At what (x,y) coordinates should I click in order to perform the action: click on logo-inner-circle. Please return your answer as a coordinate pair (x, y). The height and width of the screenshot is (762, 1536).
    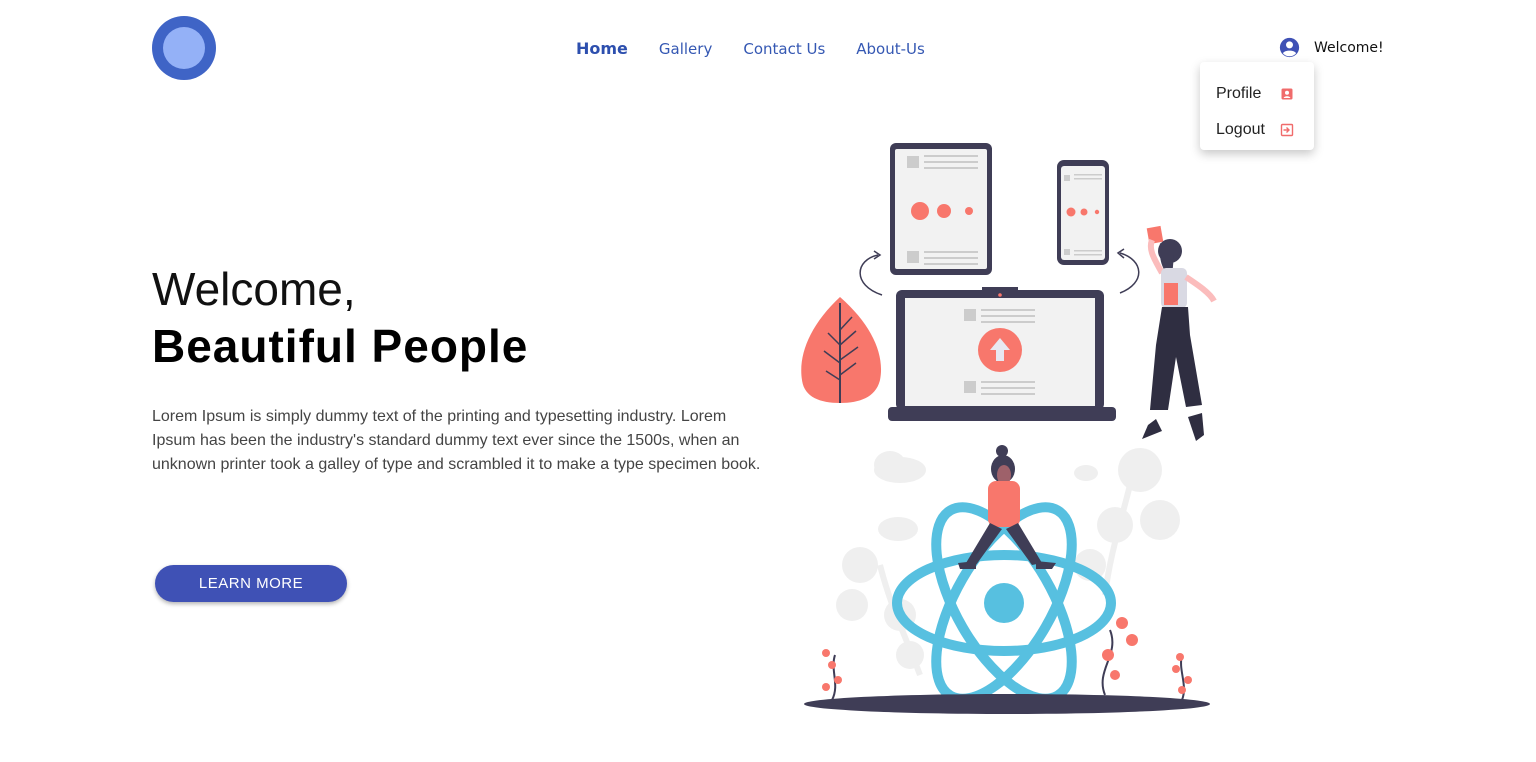
    Looking at the image, I should click on (184, 48).